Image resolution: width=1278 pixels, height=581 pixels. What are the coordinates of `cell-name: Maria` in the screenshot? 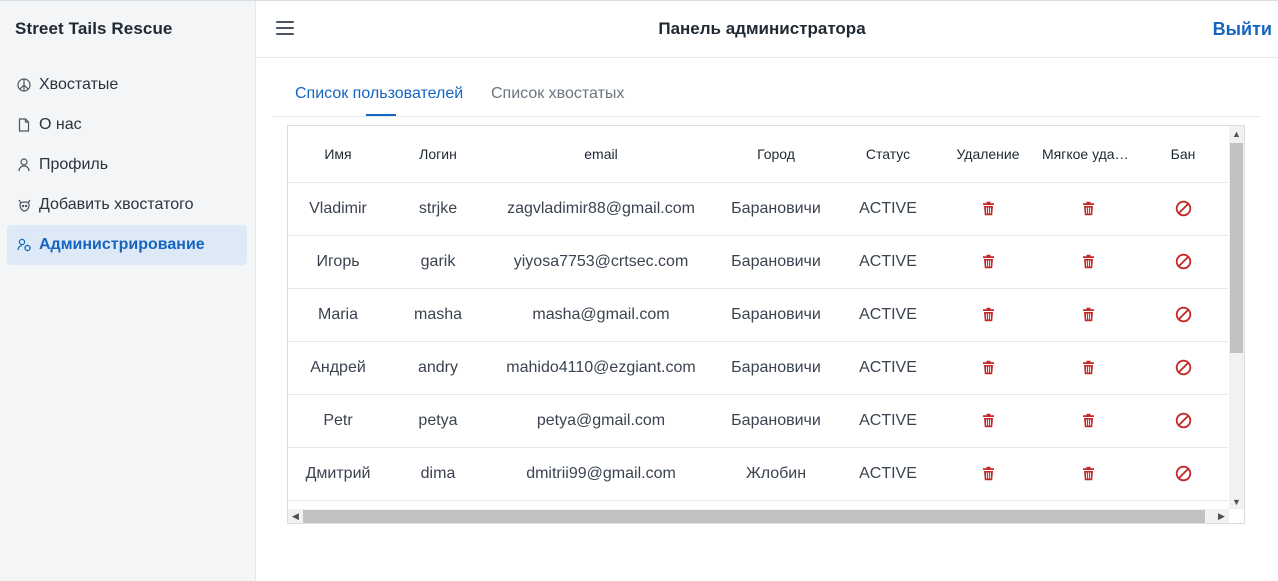 It's located at (338, 315).